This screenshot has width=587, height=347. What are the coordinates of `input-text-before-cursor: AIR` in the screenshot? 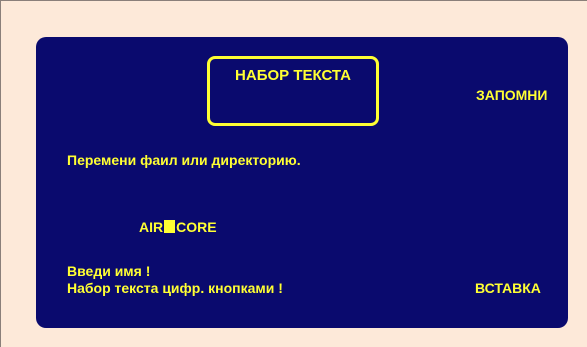 It's located at (151, 227).